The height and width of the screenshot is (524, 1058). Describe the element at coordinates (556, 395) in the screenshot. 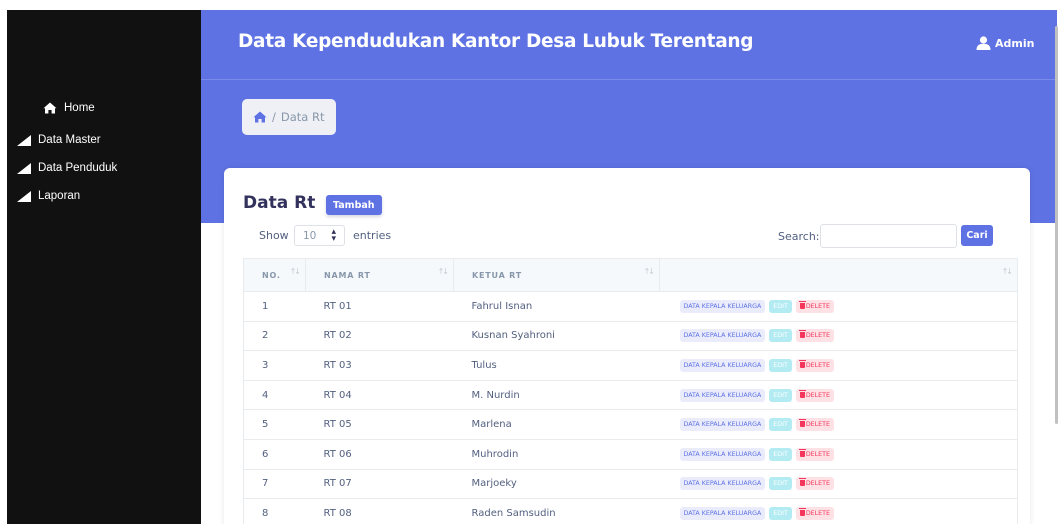

I see `cell-ketua-rt: M. Nurdin` at that location.